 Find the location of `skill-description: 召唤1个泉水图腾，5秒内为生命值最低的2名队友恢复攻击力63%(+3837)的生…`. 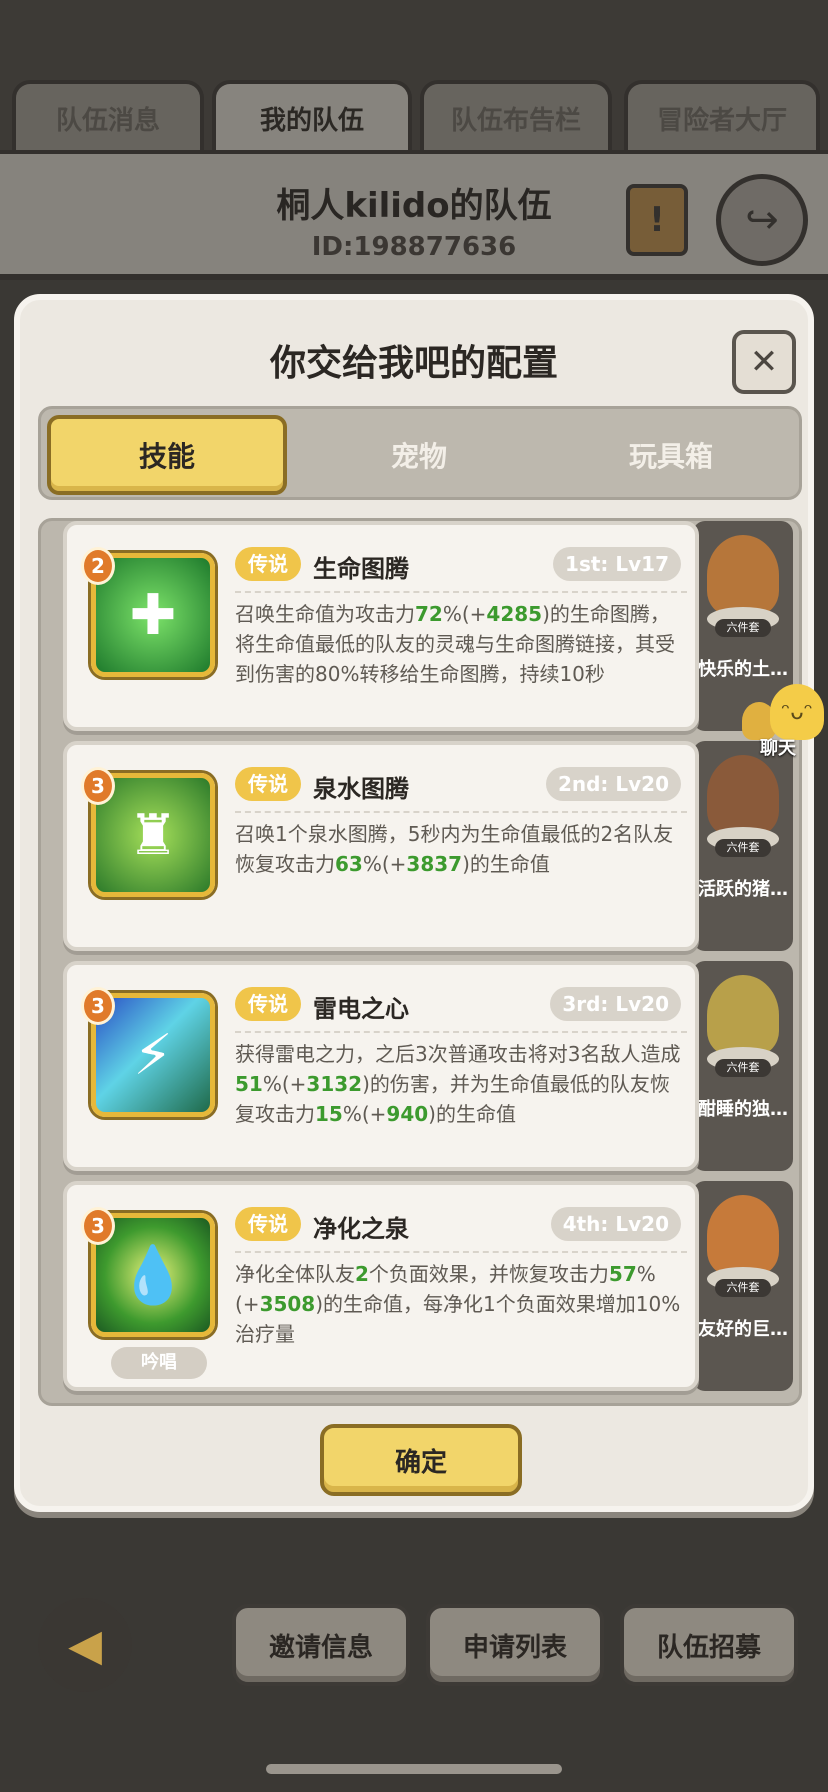

skill-description: 召唤1个泉水图腾，5秒内为生命值最低的2名队友恢复攻击力63%(+3837)的生… is located at coordinates (461, 849).